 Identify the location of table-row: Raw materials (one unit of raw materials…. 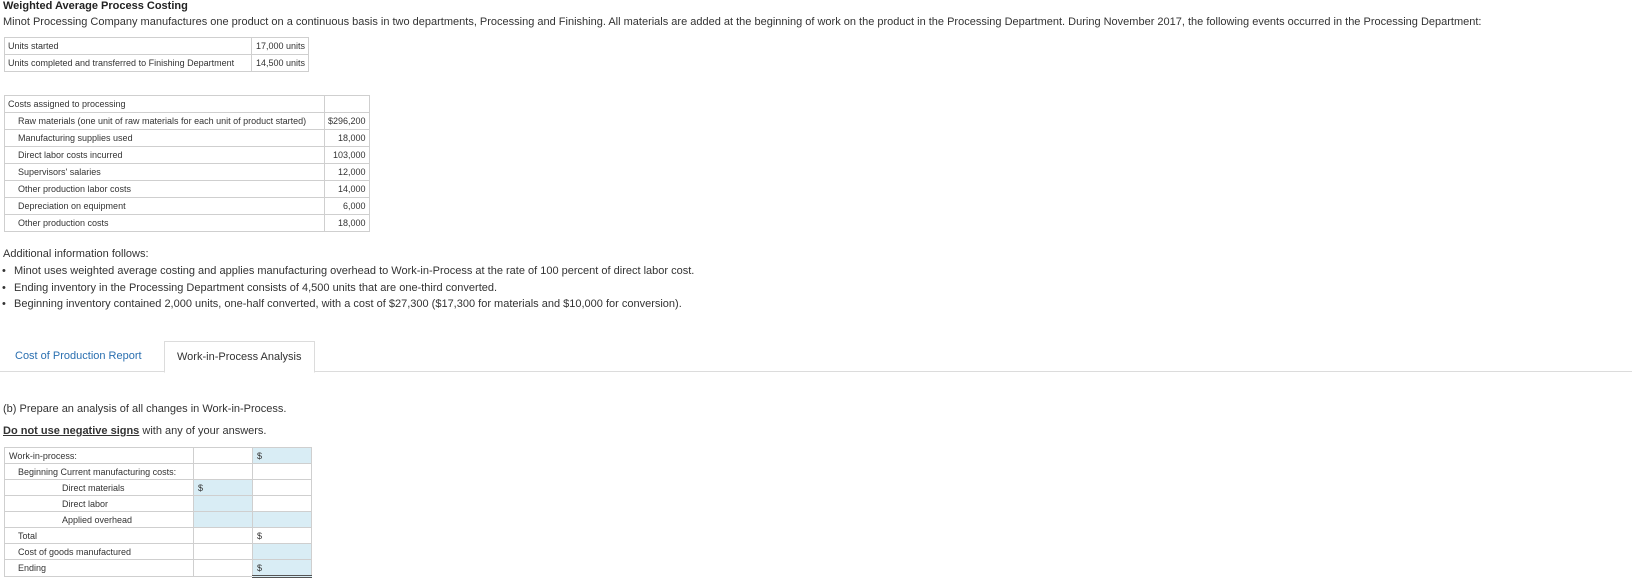
(187, 121).